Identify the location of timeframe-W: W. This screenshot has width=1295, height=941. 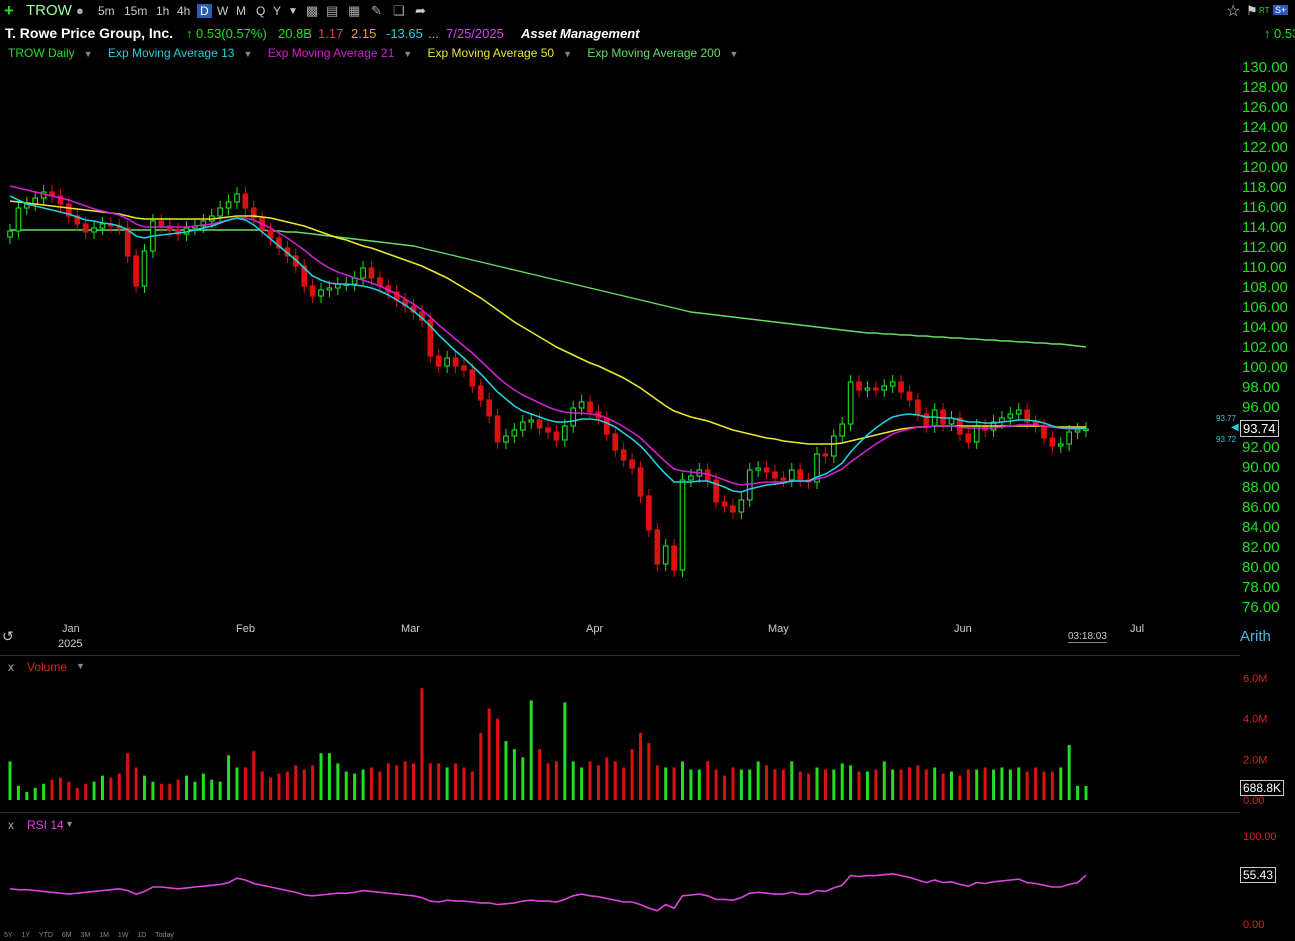
(222, 11).